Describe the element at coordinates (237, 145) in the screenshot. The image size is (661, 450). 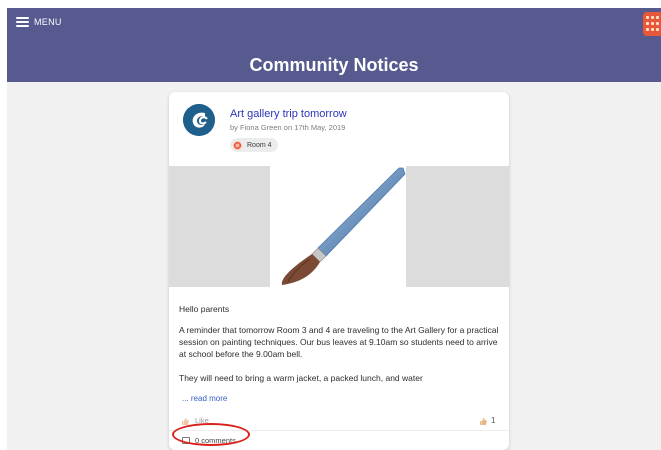
I see `room-icon` at that location.